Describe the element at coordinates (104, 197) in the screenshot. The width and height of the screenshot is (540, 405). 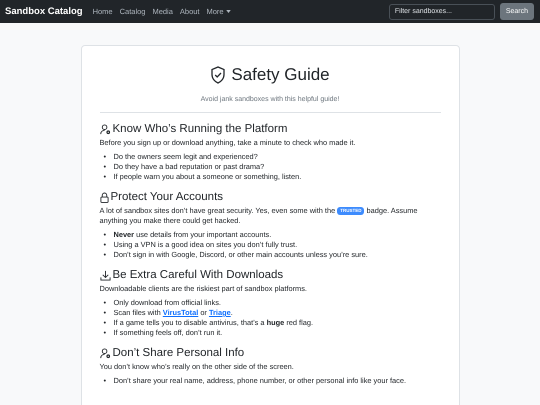
I see `lock-icon` at that location.